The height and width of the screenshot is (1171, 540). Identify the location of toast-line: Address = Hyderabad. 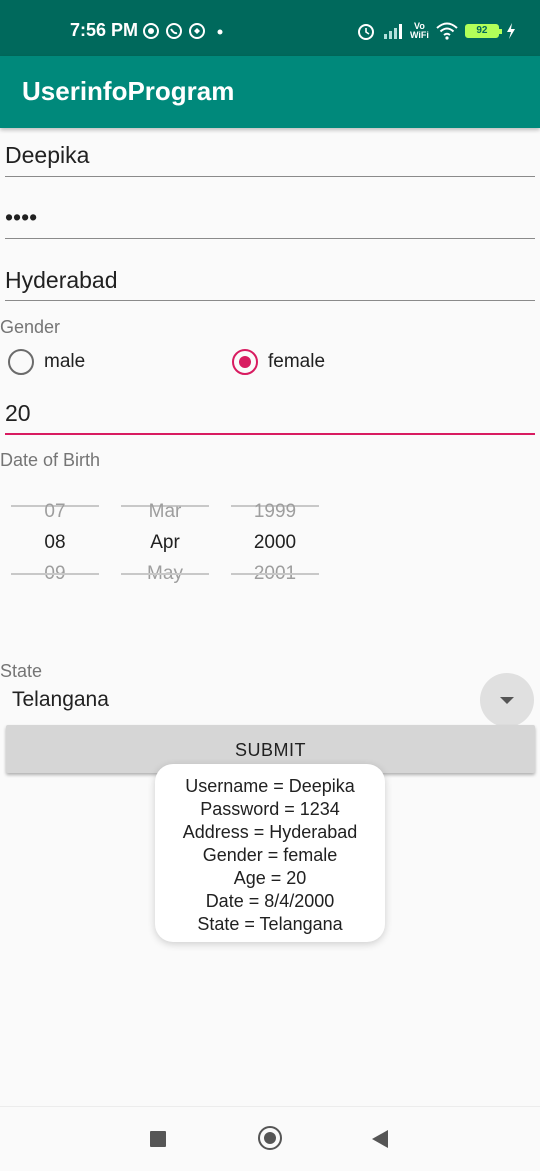
(270, 832).